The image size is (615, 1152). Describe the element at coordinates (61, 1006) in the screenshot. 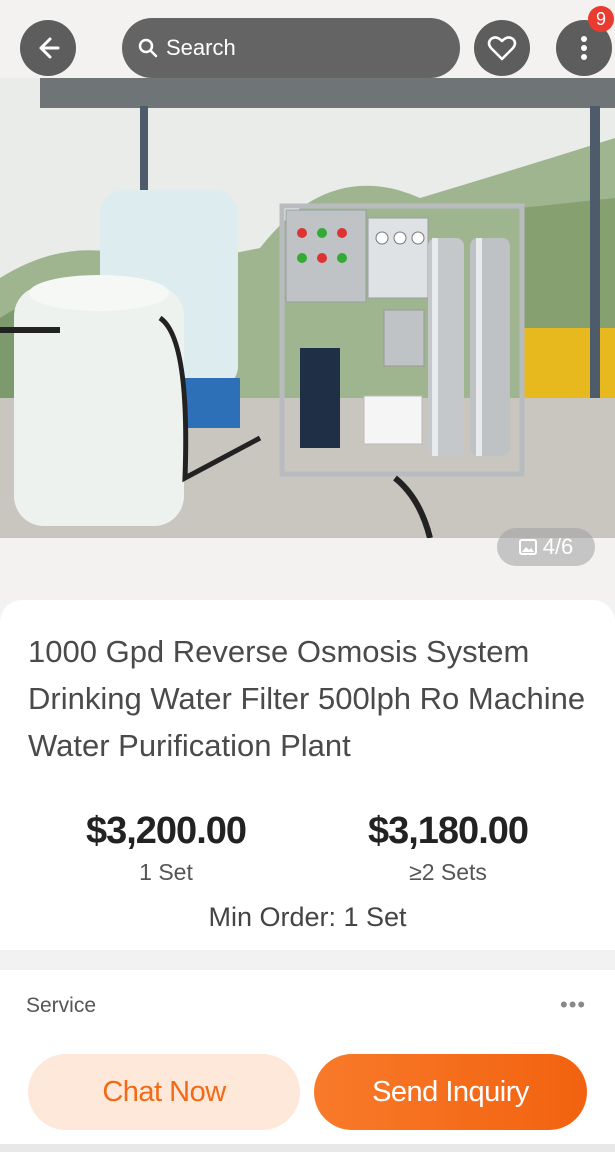

I see `service-label: Service` at that location.